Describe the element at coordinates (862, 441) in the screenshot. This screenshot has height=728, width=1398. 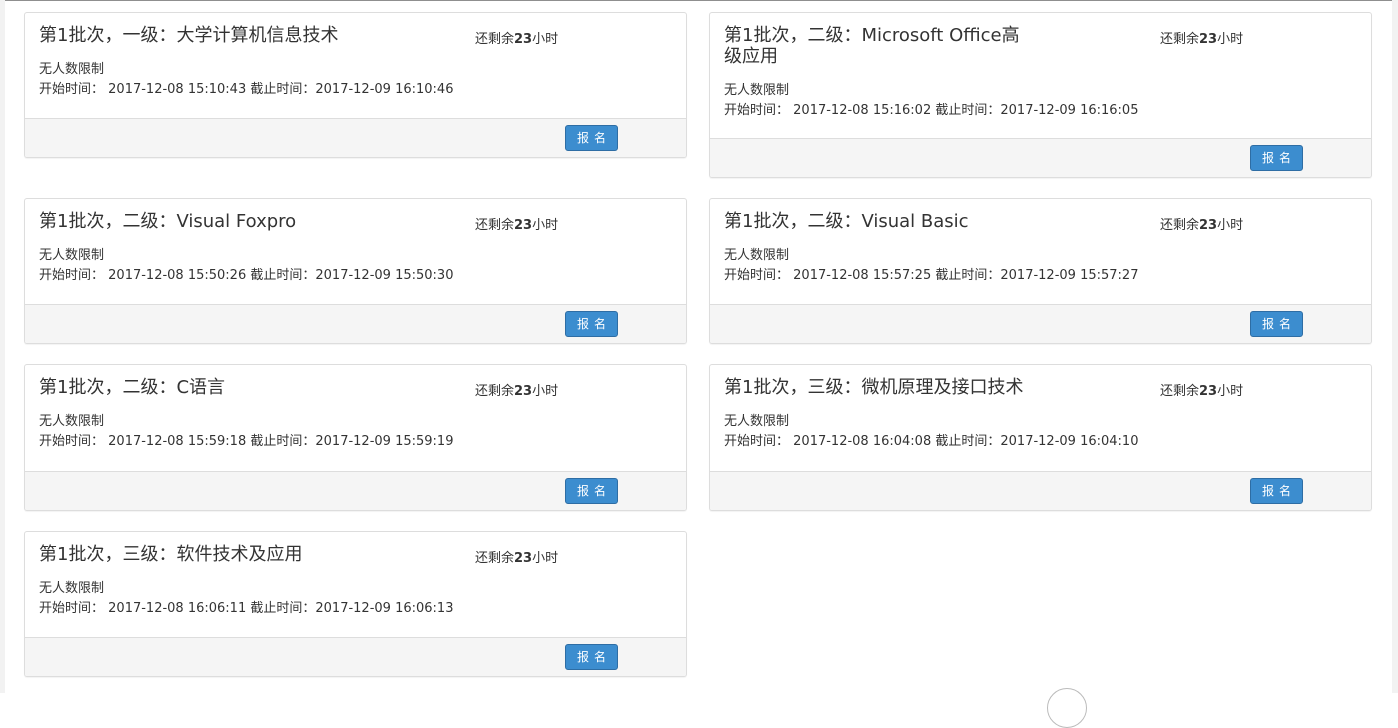
I see `start-time: 2017-12-08 16:04:08` at that location.